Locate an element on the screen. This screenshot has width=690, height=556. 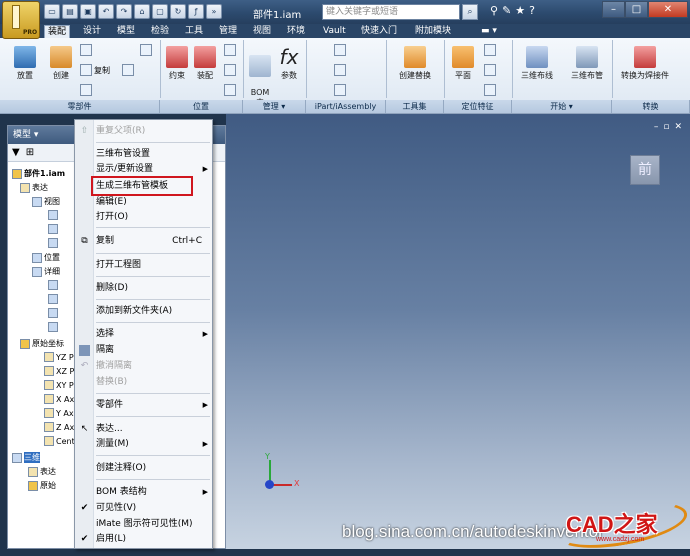
maximize-icon: □ is located at coordinates (636, 9).